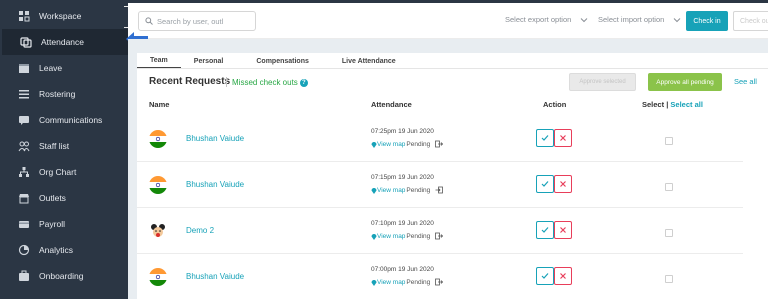  I want to click on search-input, so click(204, 21).